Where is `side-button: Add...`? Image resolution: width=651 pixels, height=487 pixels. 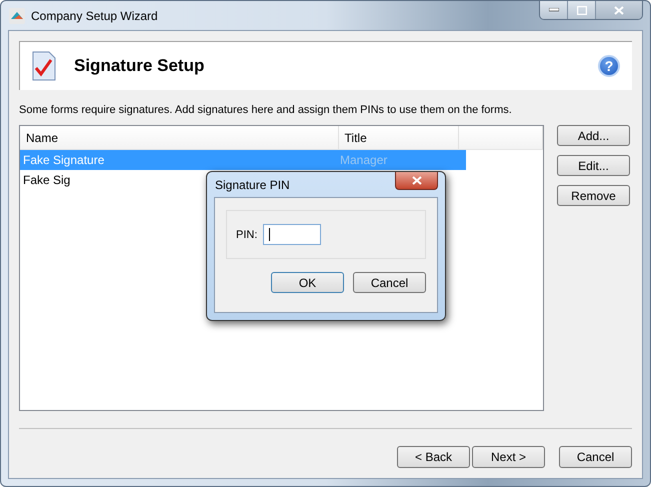 side-button: Add... is located at coordinates (593, 135).